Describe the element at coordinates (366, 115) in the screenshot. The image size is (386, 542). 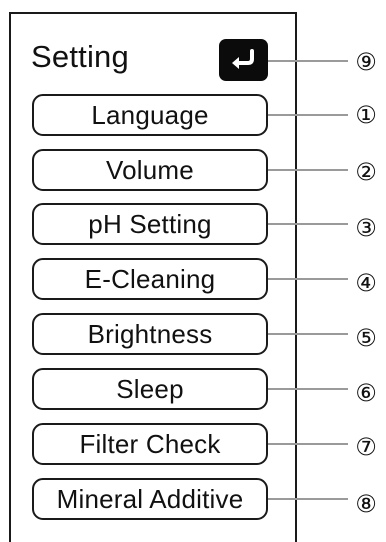
I see `callout-number-1: ①` at that location.